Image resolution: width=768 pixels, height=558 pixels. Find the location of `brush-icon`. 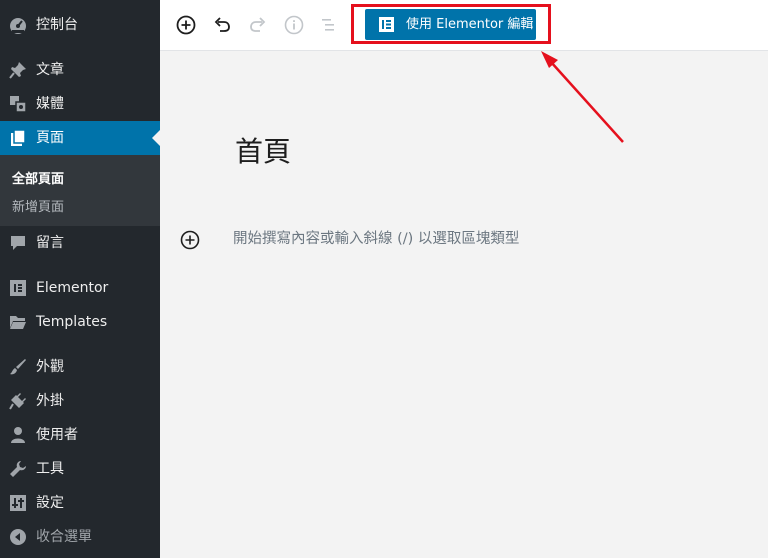

brush-icon is located at coordinates (18, 367).